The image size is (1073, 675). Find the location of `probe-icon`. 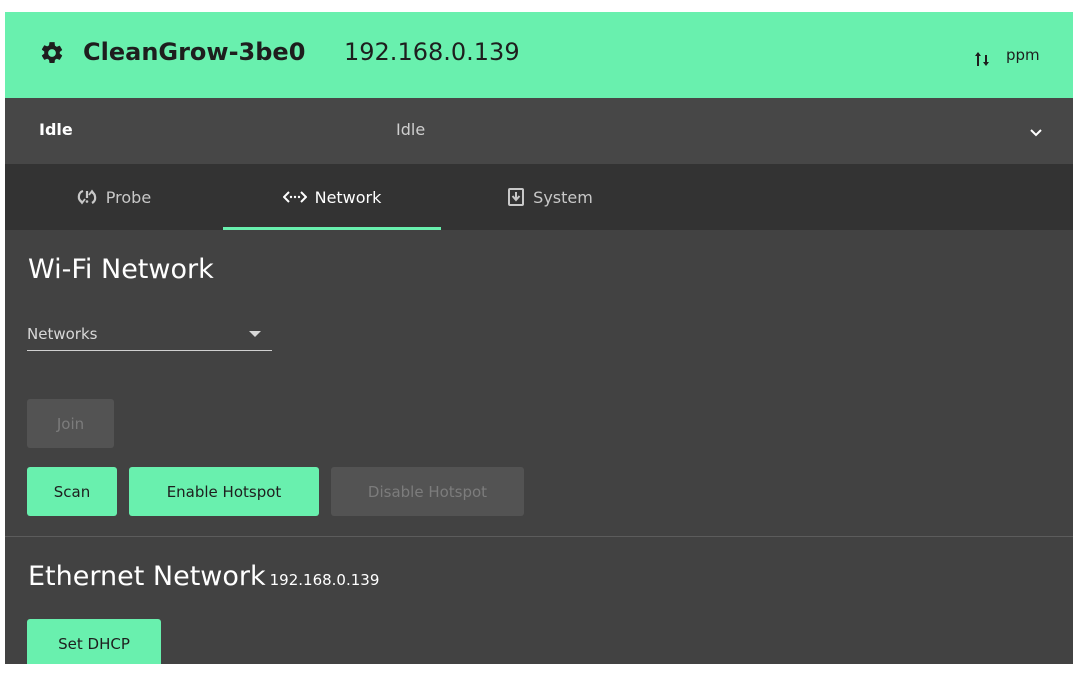

probe-icon is located at coordinates (87, 197).